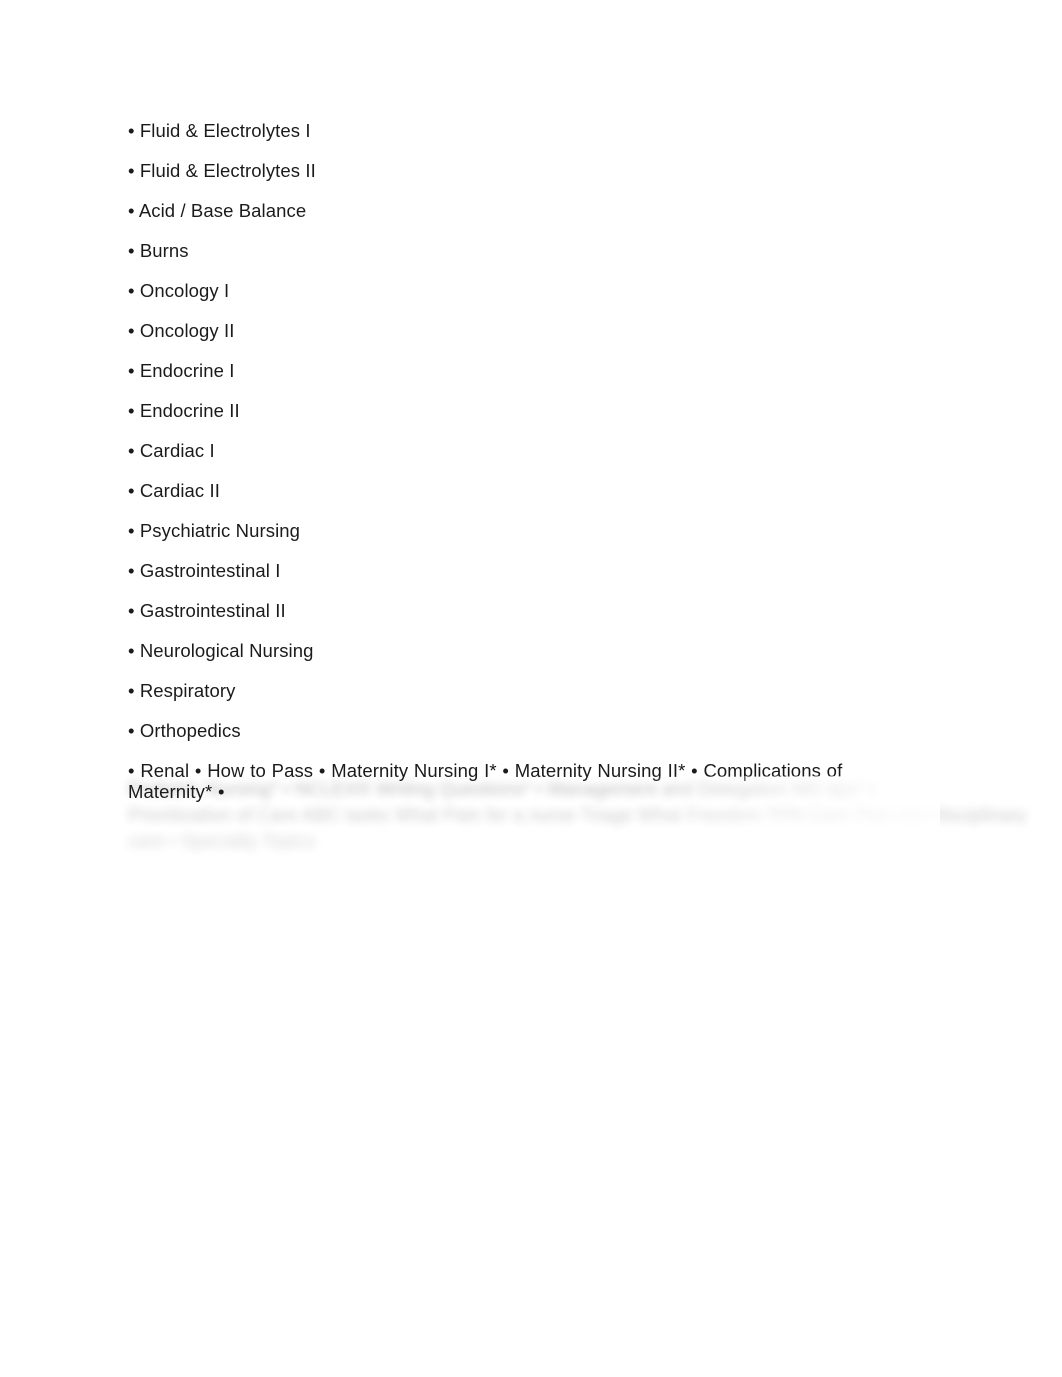  Describe the element at coordinates (533, 570) in the screenshot. I see `list-item: • Gastrointestinal I` at that location.